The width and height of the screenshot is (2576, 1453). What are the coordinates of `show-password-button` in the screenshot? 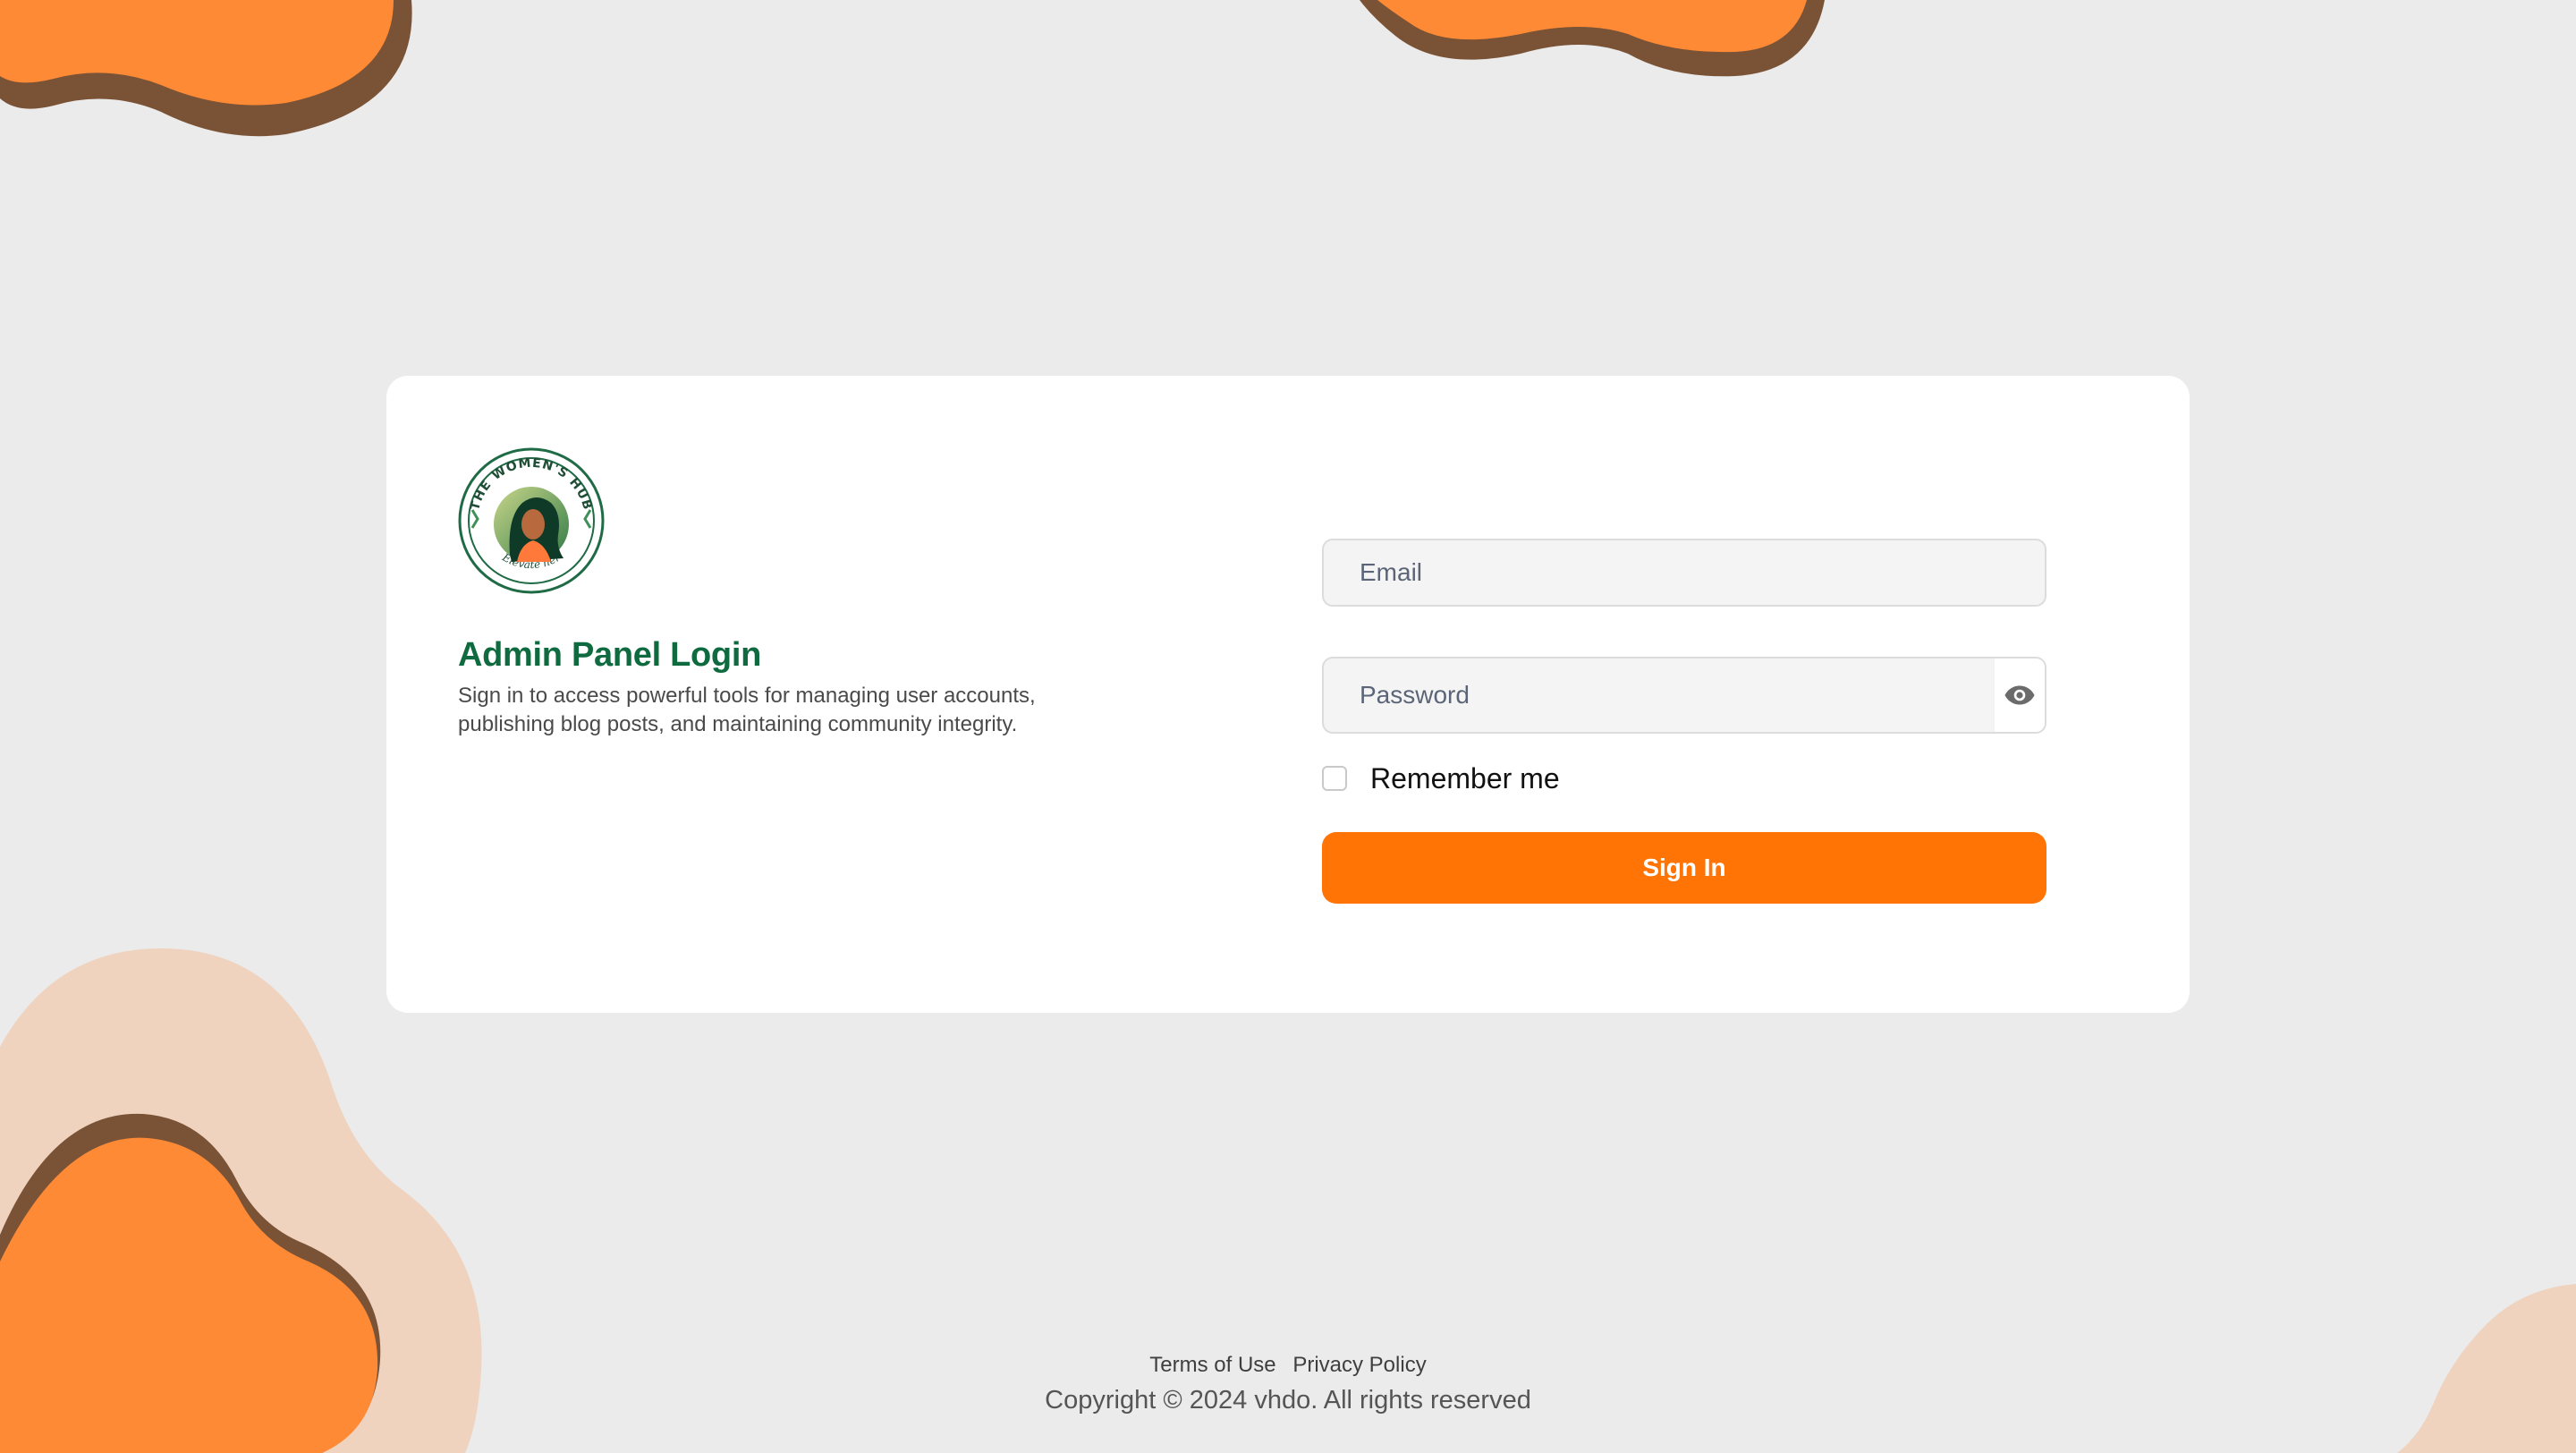 It's located at (2020, 695).